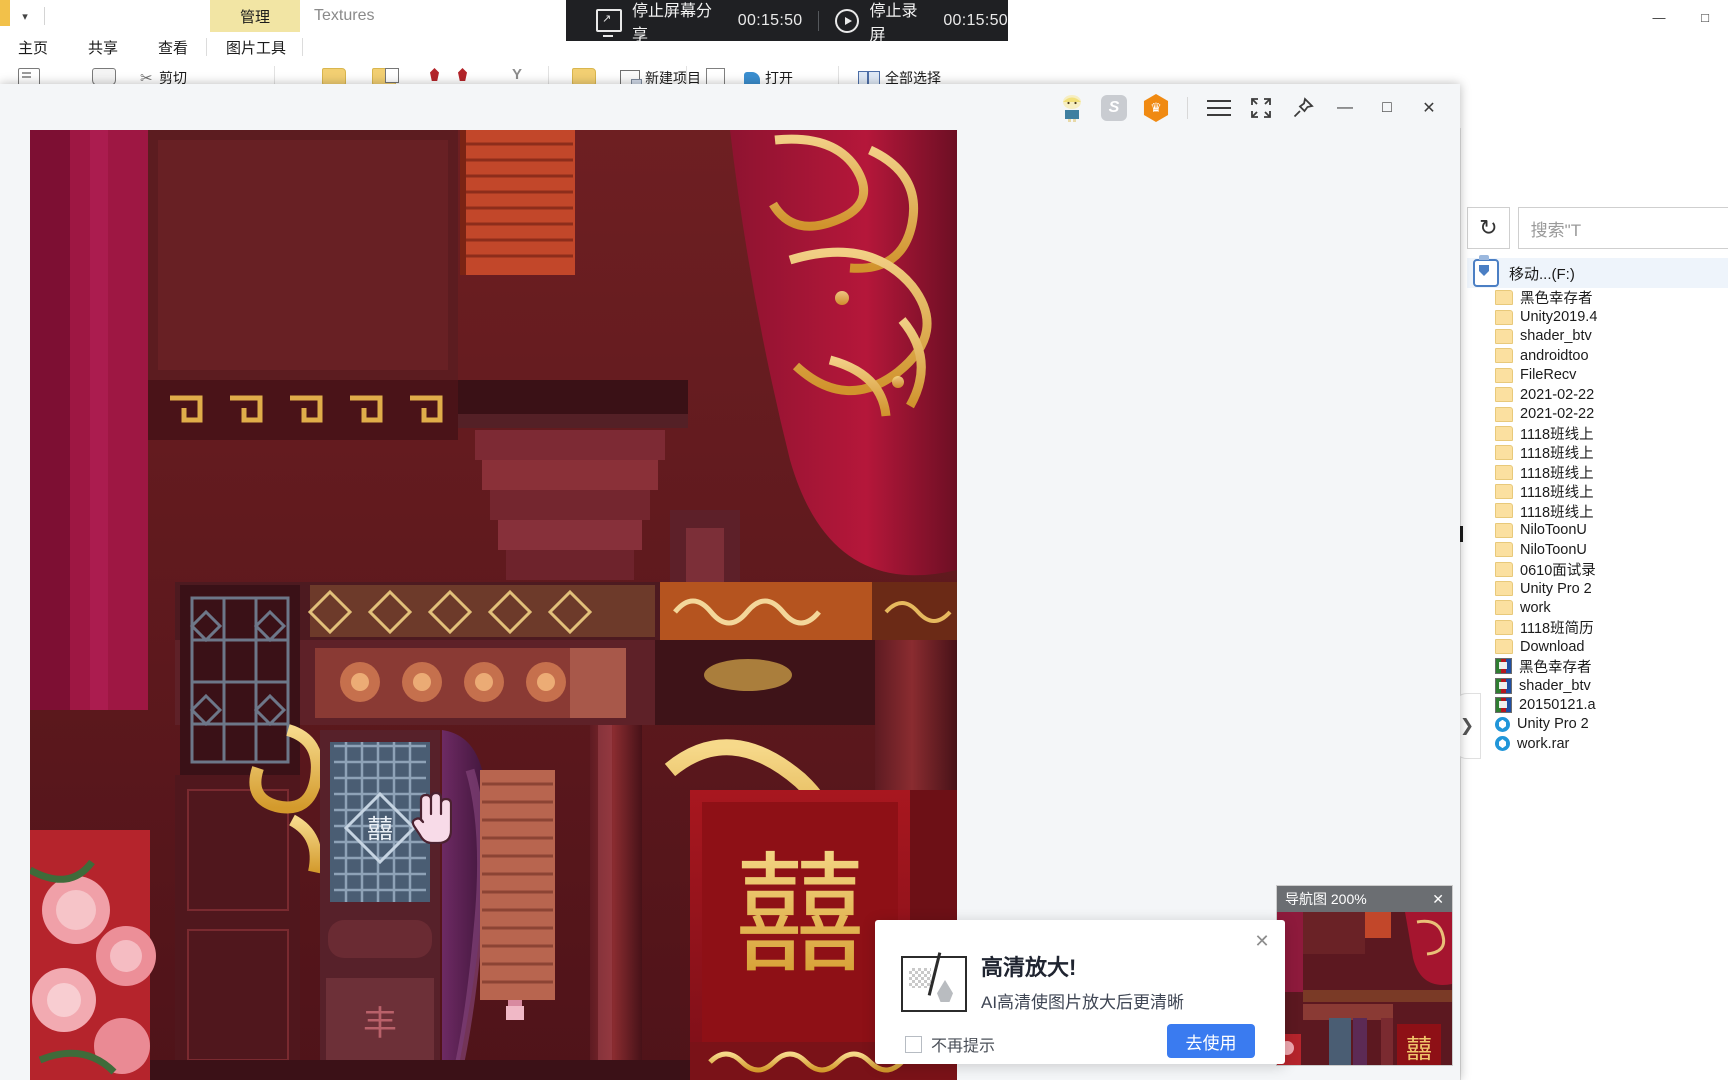 This screenshot has width=1728, height=1080. I want to click on checkbox-box, so click(913, 1044).